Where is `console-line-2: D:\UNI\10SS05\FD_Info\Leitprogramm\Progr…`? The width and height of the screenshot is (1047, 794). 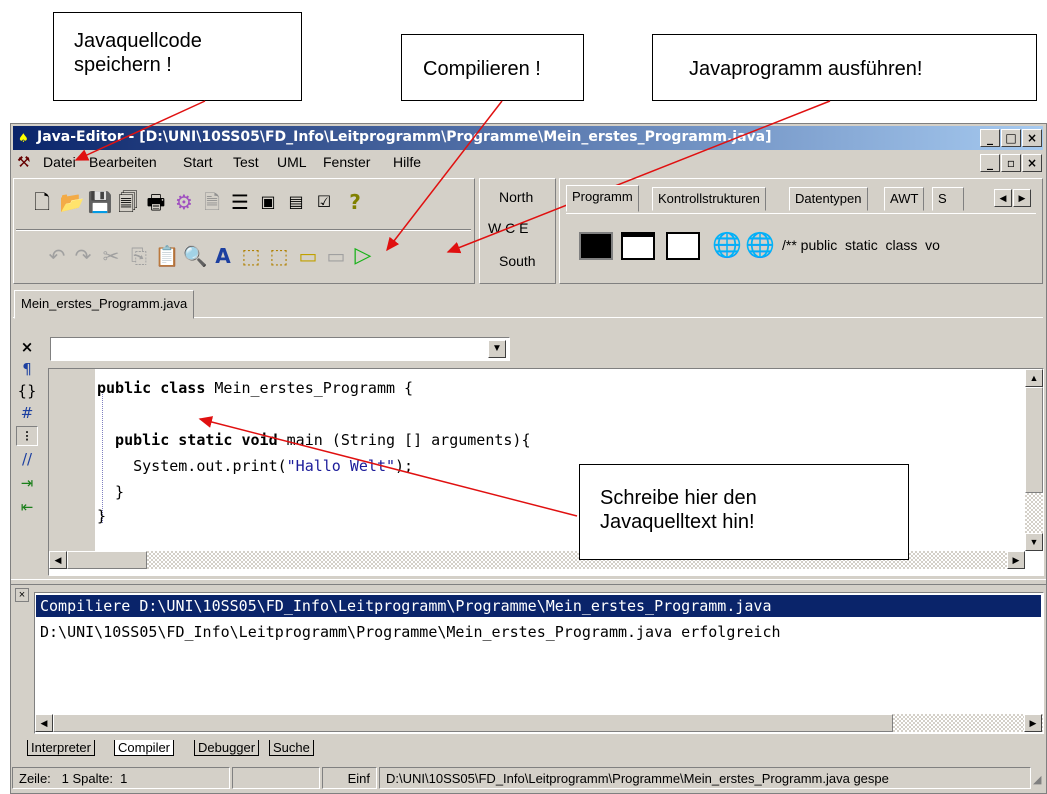
console-line-2: D:\UNI\10SS05\FD_Info\Leitprogramm\Progr… is located at coordinates (410, 632).